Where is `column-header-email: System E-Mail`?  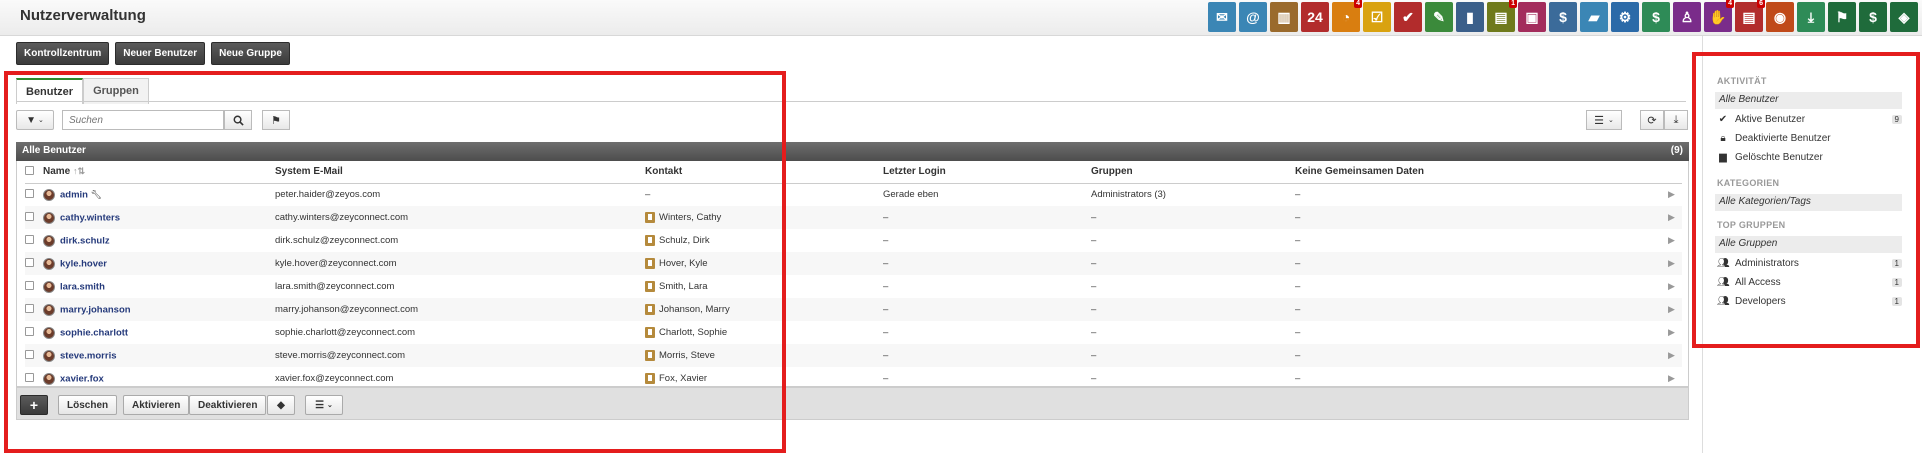
column-header-email: System E-Mail is located at coordinates (460, 172).